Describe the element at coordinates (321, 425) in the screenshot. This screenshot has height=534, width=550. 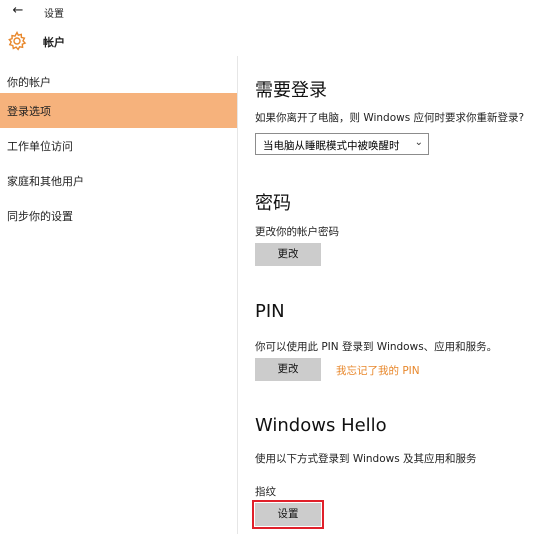
I see `section-heading-windows-hello: Windows Hello` at that location.